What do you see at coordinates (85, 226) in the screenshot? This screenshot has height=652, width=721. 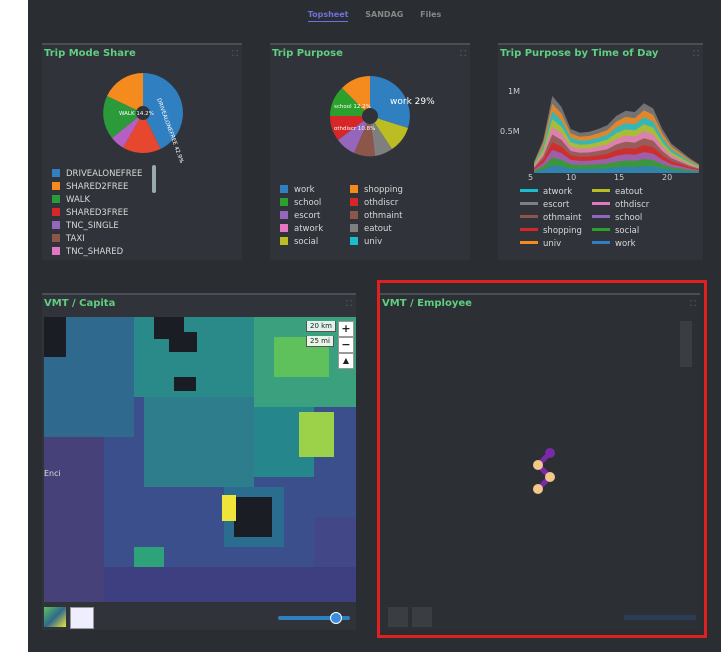 I see `legend-item: TNC_SINGLE` at bounding box center [85, 226].